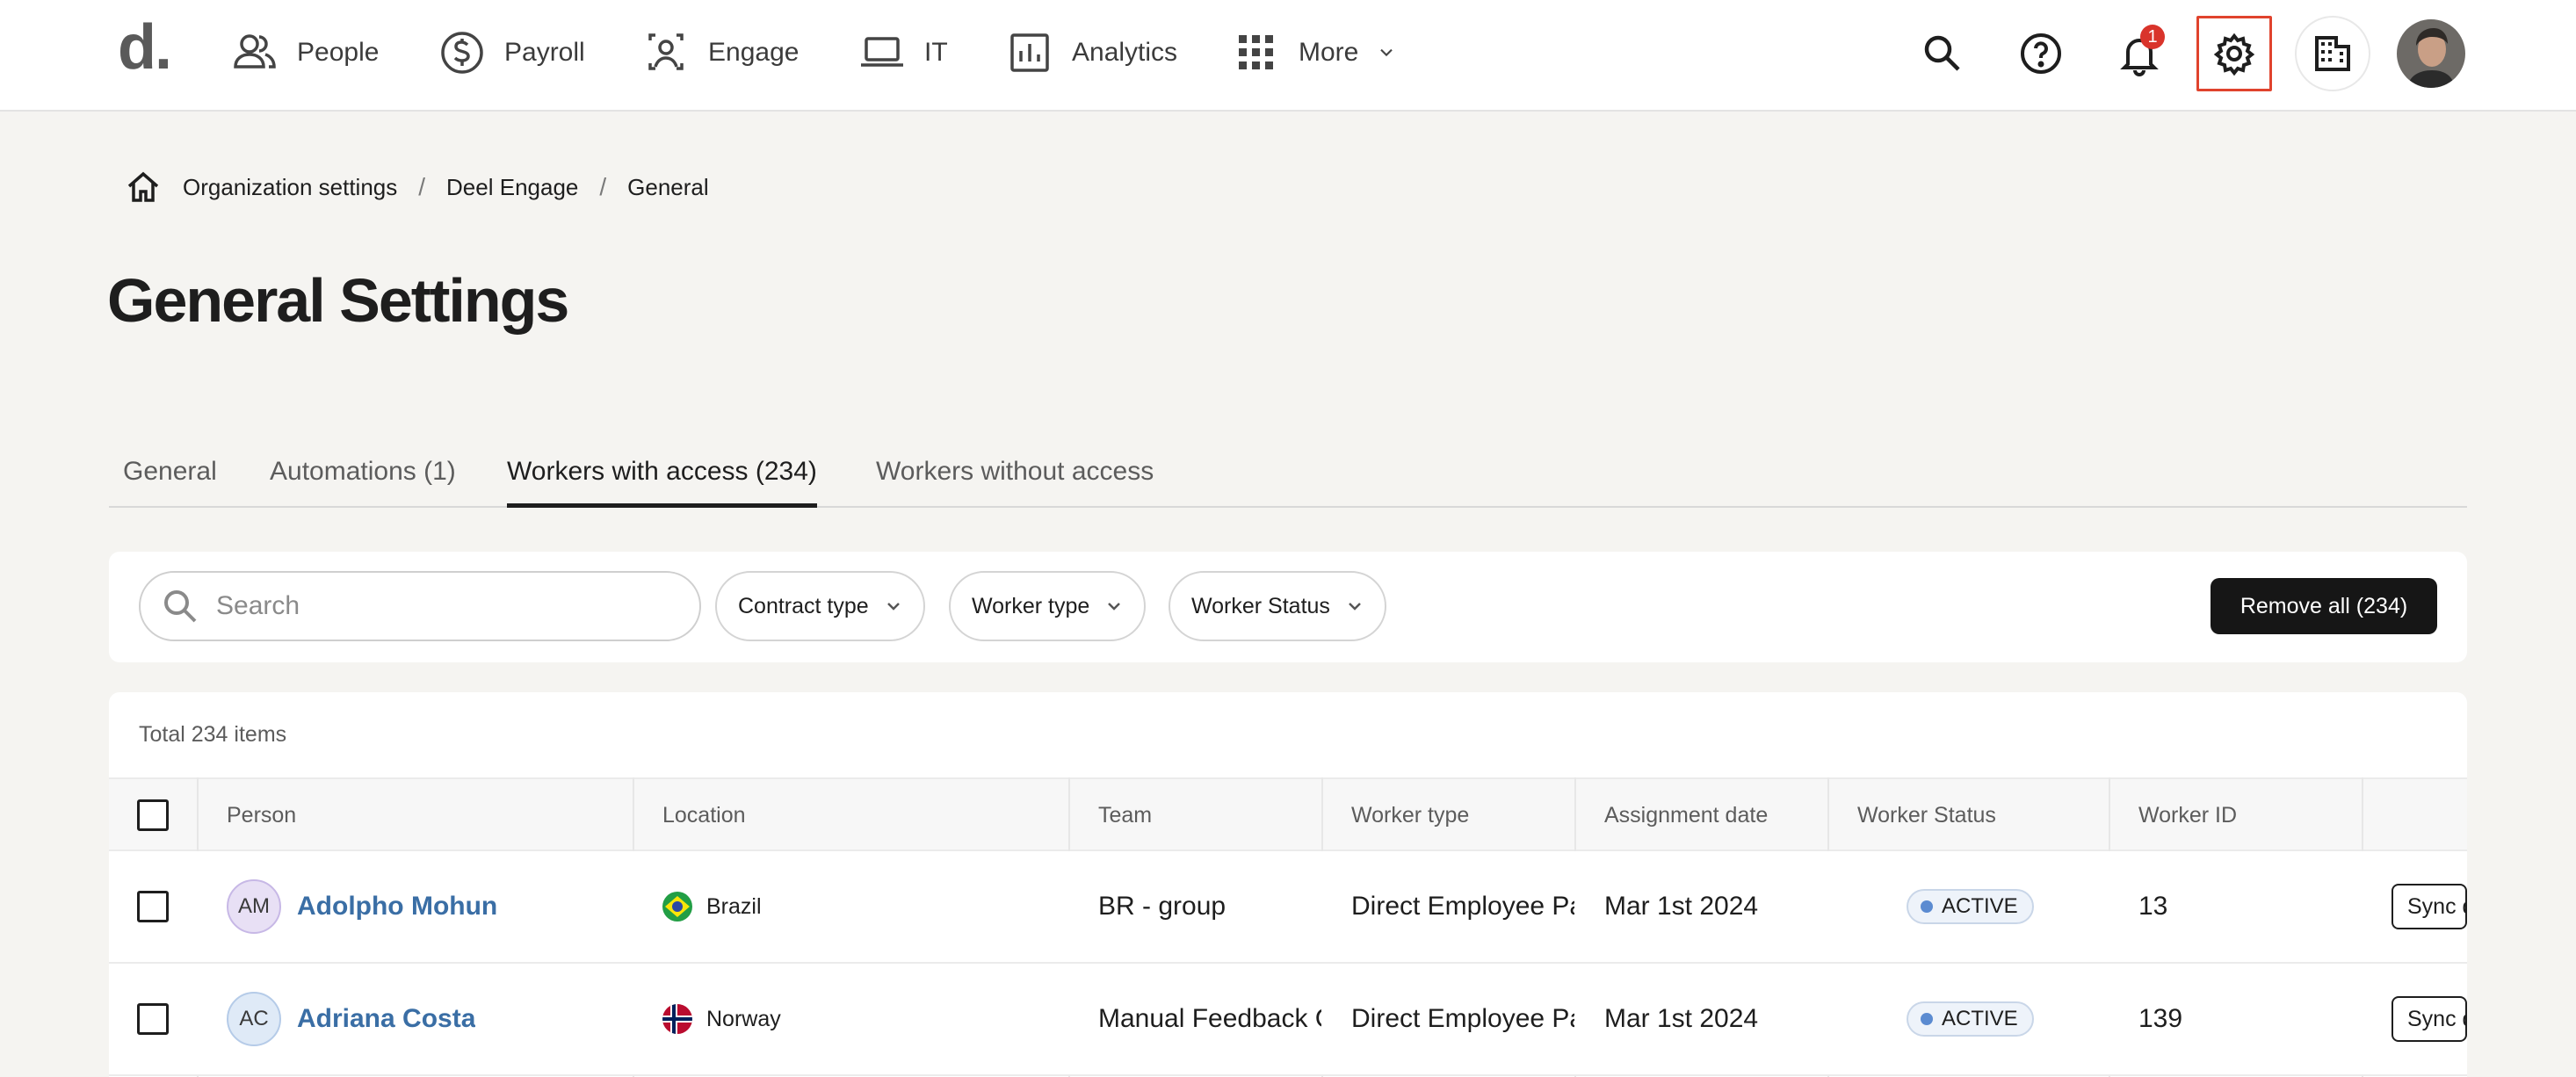 This screenshot has height=1077, width=2576. Describe the element at coordinates (397, 907) in the screenshot. I see `person-name-link: Adolpho Mohun` at that location.